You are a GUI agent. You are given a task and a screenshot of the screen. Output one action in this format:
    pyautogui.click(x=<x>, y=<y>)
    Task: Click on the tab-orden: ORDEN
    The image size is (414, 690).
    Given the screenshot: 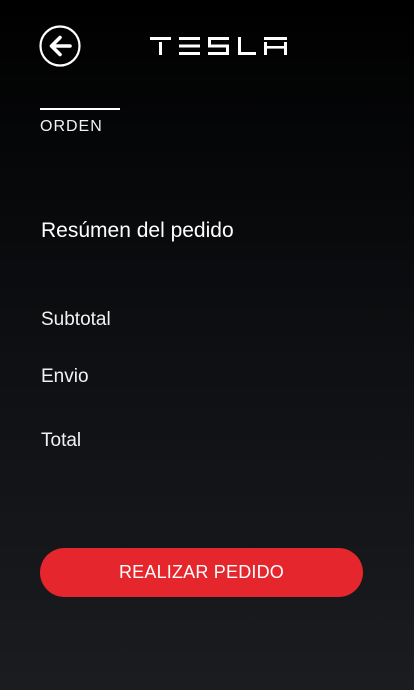 What is the action you would take?
    pyautogui.click(x=80, y=122)
    